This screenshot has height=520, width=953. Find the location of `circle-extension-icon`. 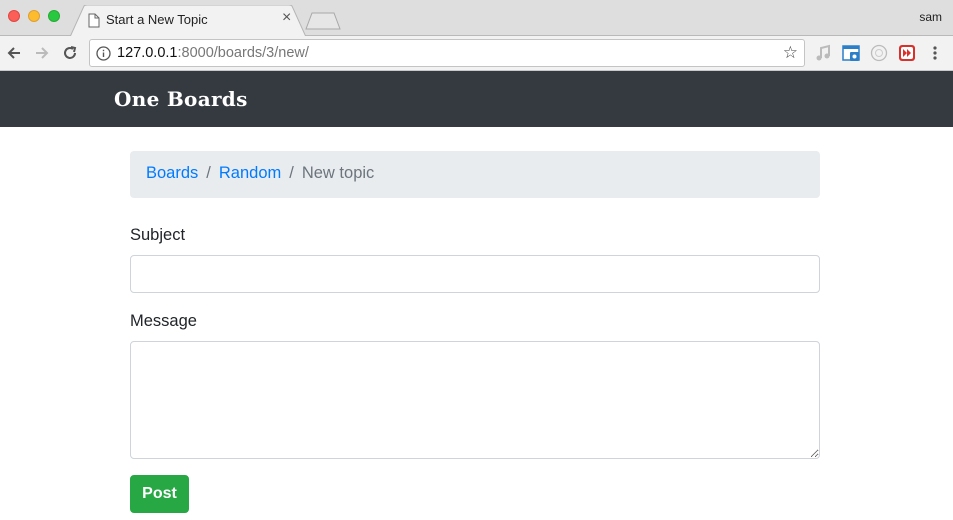

circle-extension-icon is located at coordinates (879, 53).